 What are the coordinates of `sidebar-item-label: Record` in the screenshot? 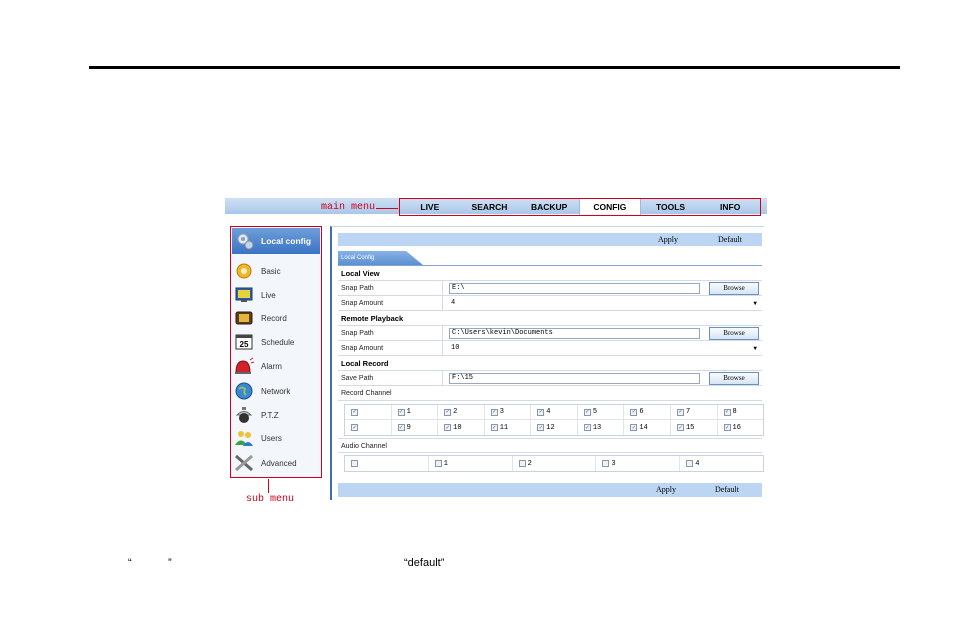 It's located at (274, 318).